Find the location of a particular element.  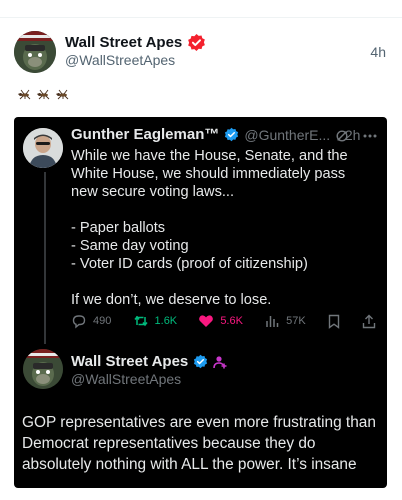

views-icon is located at coordinates (272, 321).